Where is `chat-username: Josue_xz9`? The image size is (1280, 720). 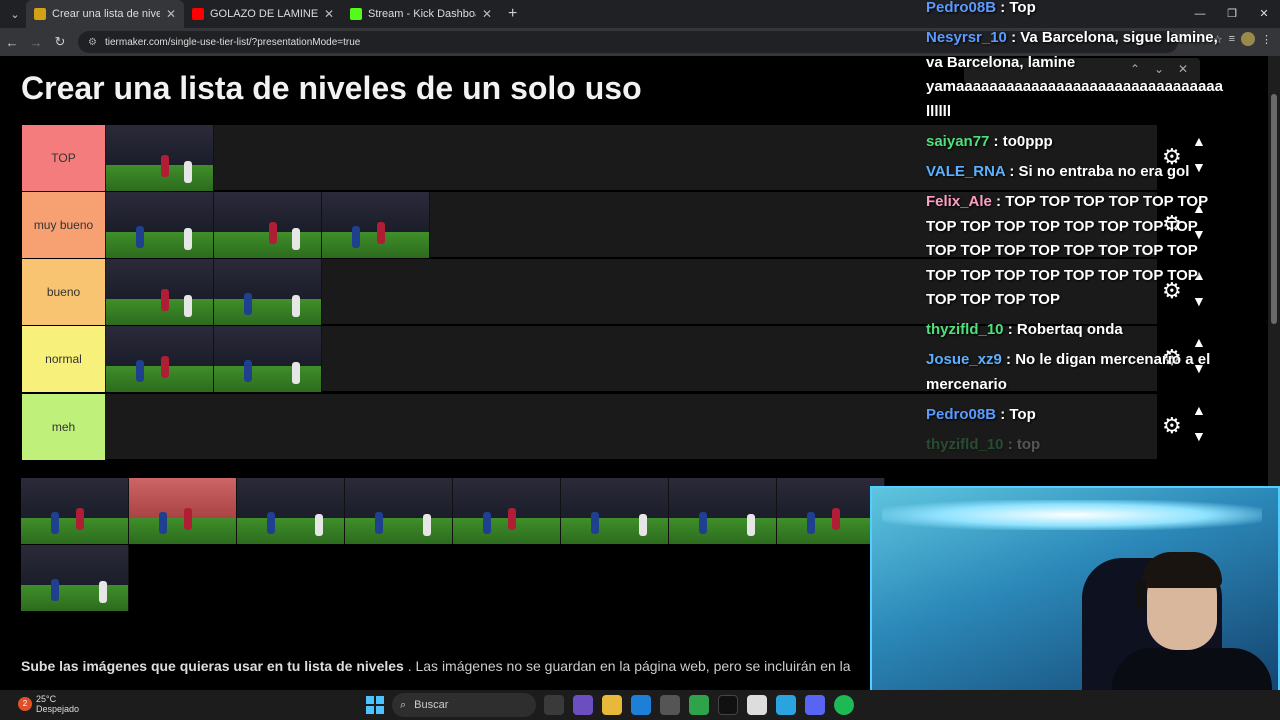 chat-username: Josue_xz9 is located at coordinates (964, 359).